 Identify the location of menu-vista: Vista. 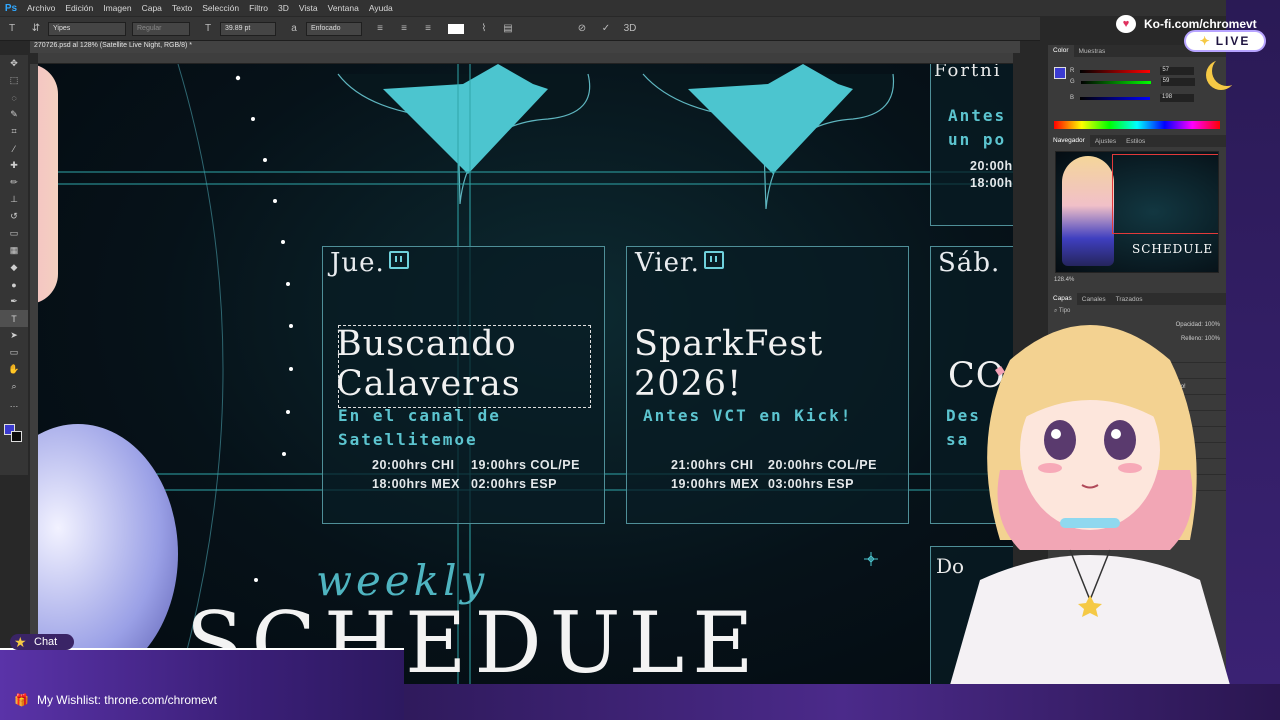
(308, 8).